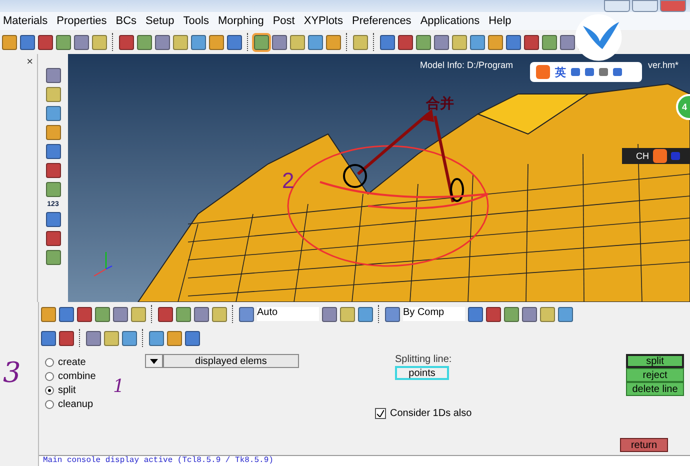 The height and width of the screenshot is (466, 690). I want to click on radio-option: cleanup, so click(95, 404).